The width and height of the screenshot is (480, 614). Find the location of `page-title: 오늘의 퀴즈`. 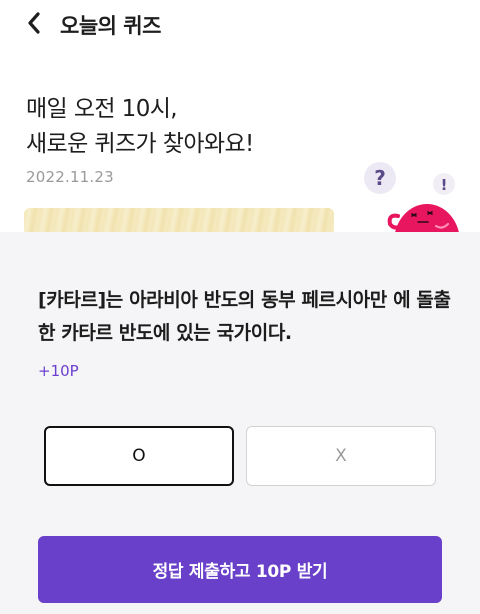

page-title: 오늘의 퀴즈 is located at coordinates (110, 26).